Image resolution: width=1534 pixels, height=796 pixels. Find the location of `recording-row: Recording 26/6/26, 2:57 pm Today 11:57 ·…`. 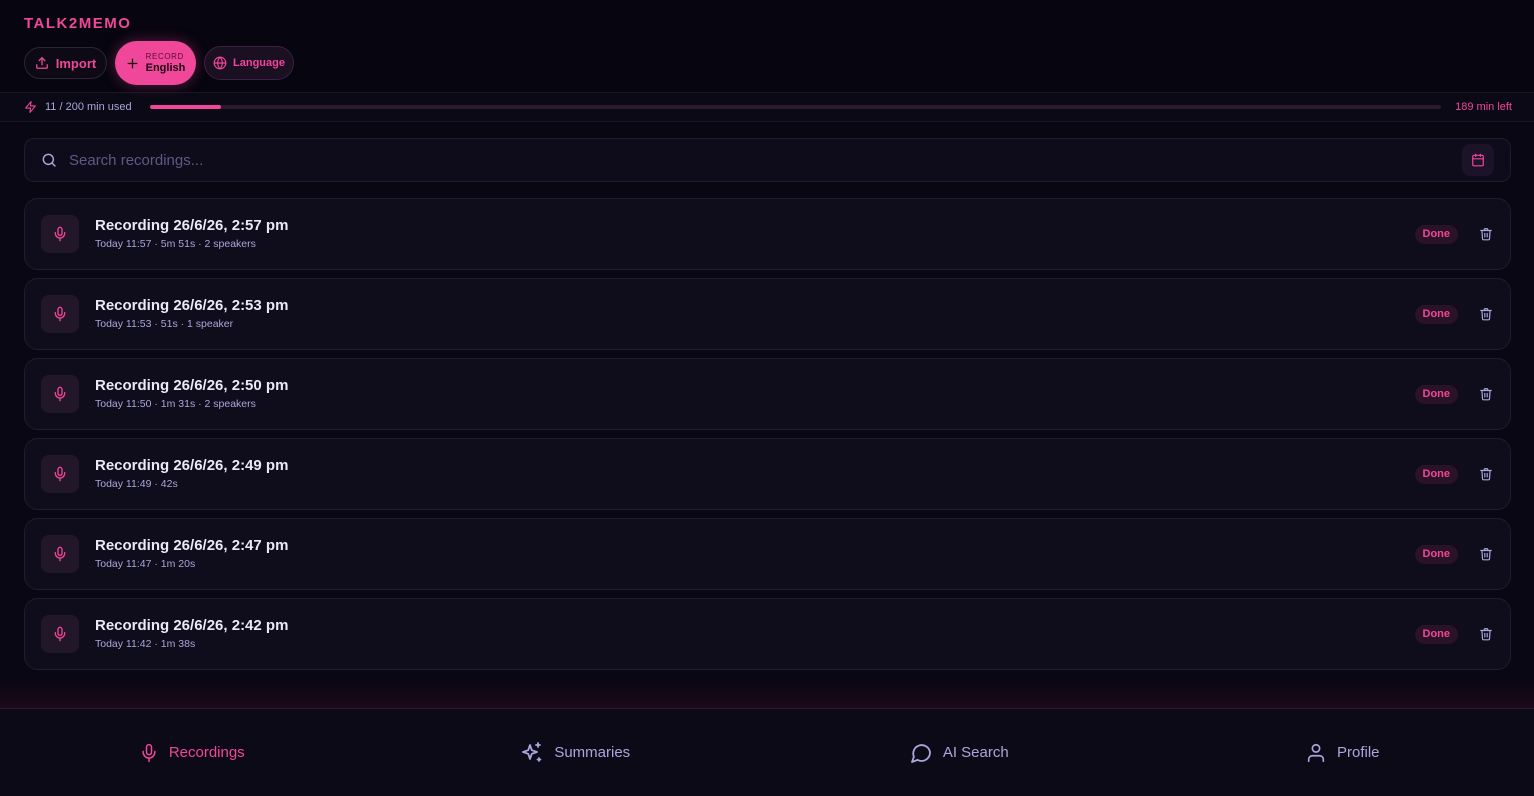

recording-row: Recording 26/6/26, 2:57 pm Today 11:57 ·… is located at coordinates (767, 234).